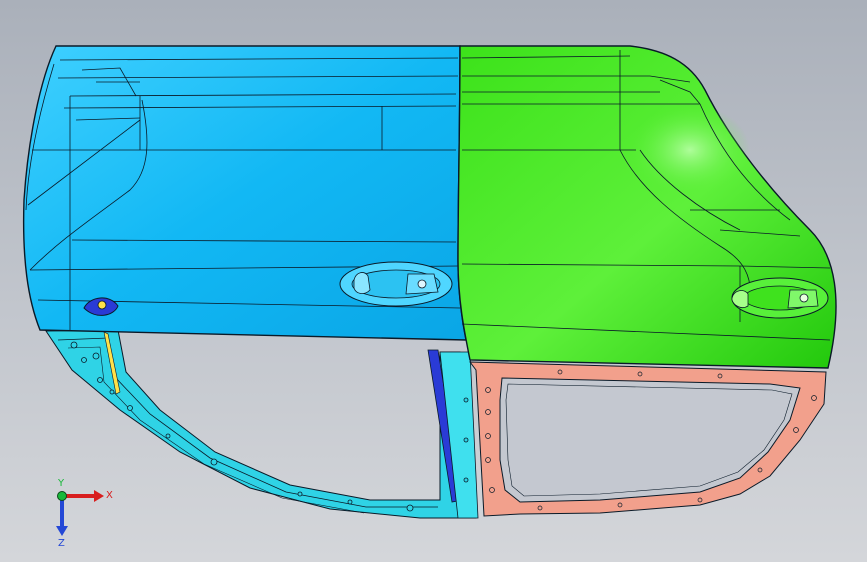  I want to click on x-axis-label: X, so click(109, 495).